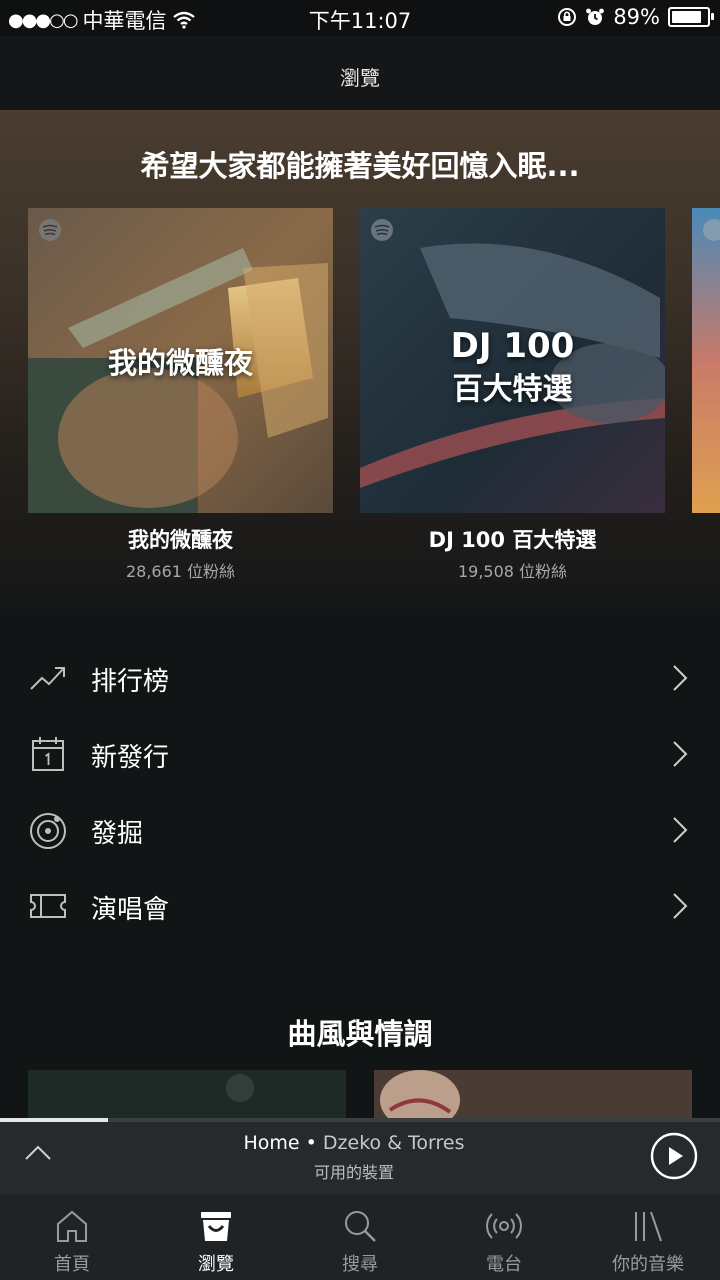 The width and height of the screenshot is (720, 1280). I want to click on menu-label: 排行榜, so click(130, 682).